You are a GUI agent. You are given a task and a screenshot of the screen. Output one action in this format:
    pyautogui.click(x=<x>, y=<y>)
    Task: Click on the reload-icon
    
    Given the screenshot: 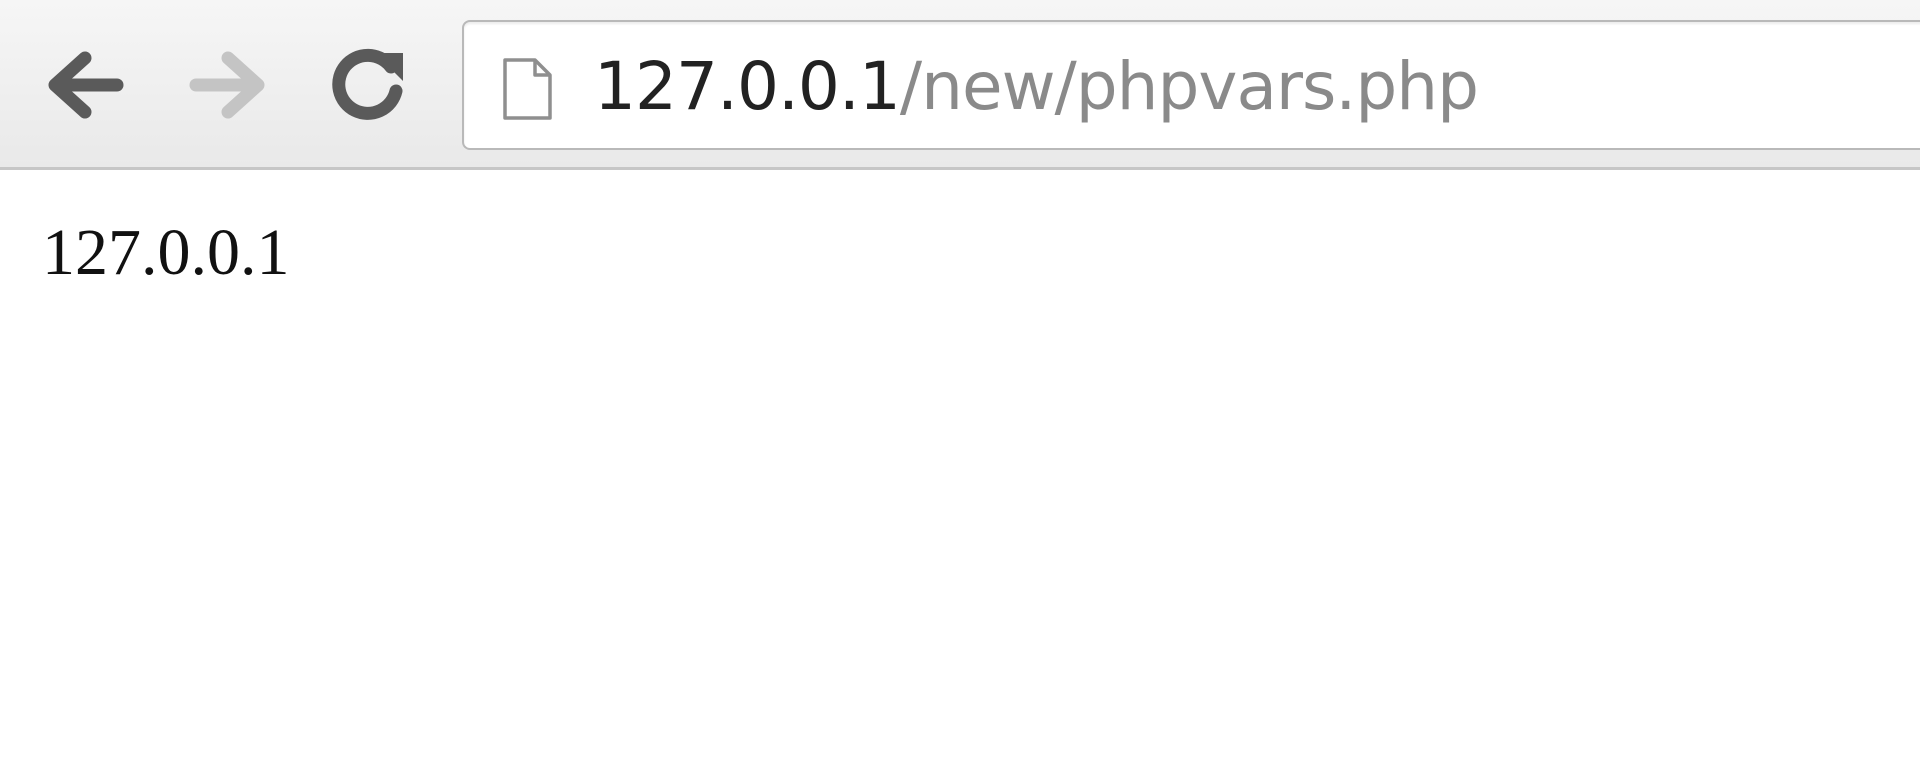 What is the action you would take?
    pyautogui.click(x=367, y=84)
    